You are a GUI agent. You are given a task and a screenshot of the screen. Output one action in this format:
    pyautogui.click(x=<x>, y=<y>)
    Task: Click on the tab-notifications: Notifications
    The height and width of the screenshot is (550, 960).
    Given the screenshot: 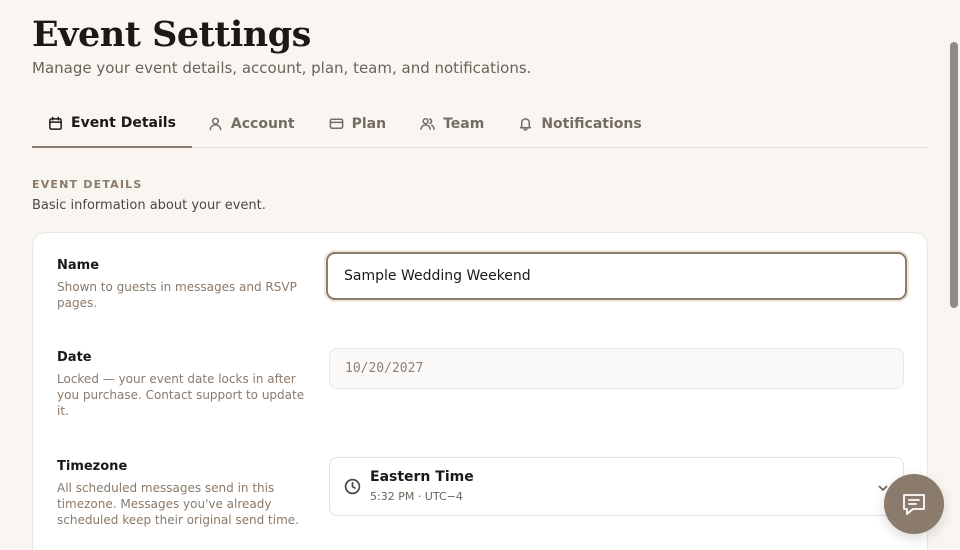 What is the action you would take?
    pyautogui.click(x=580, y=123)
    